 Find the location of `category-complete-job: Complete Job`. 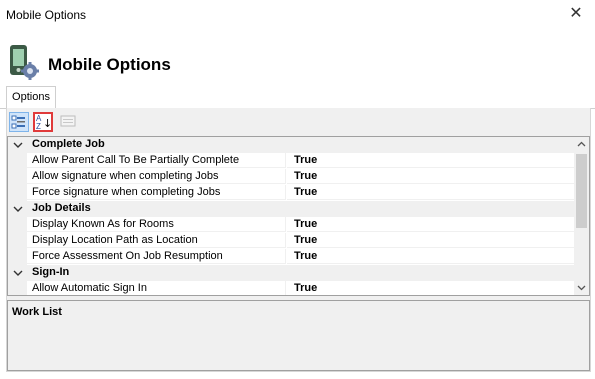

category-complete-job: Complete Job is located at coordinates (291, 145).